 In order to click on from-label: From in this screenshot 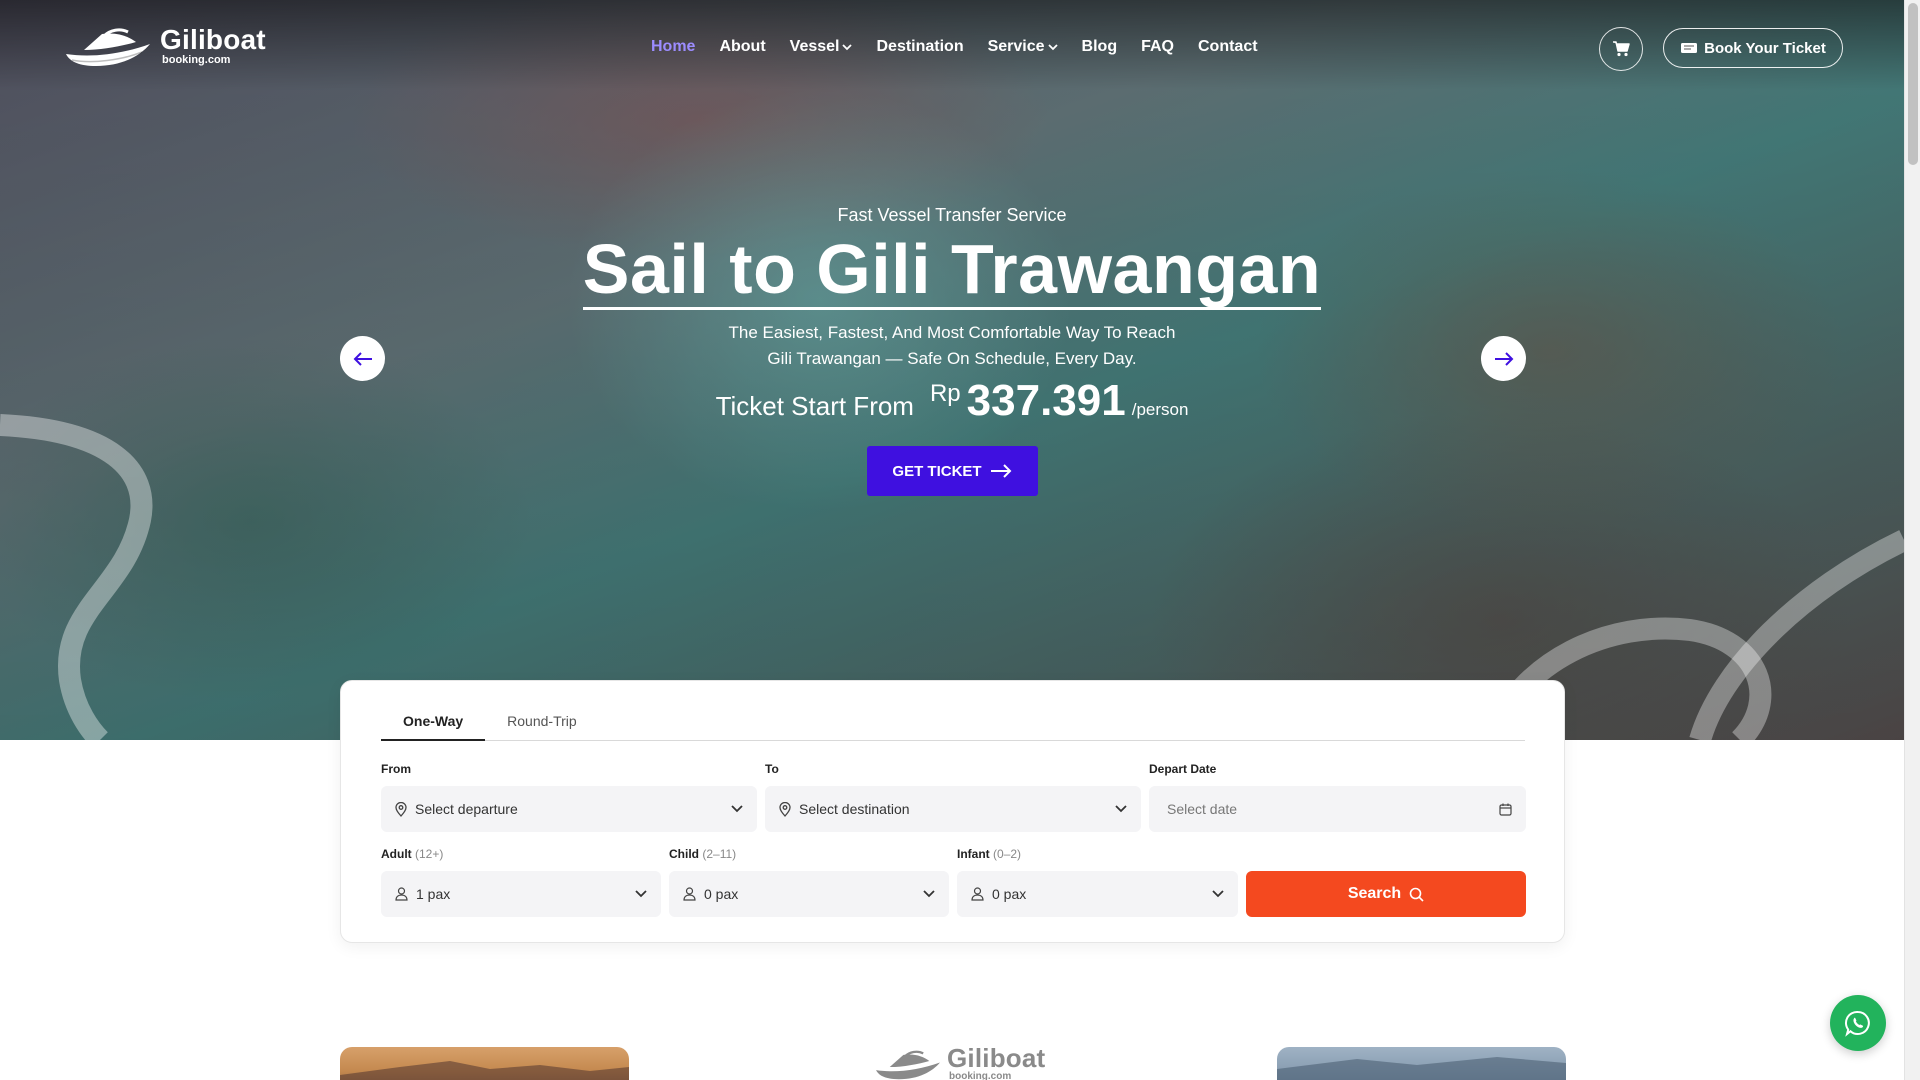, I will do `click(396, 769)`.